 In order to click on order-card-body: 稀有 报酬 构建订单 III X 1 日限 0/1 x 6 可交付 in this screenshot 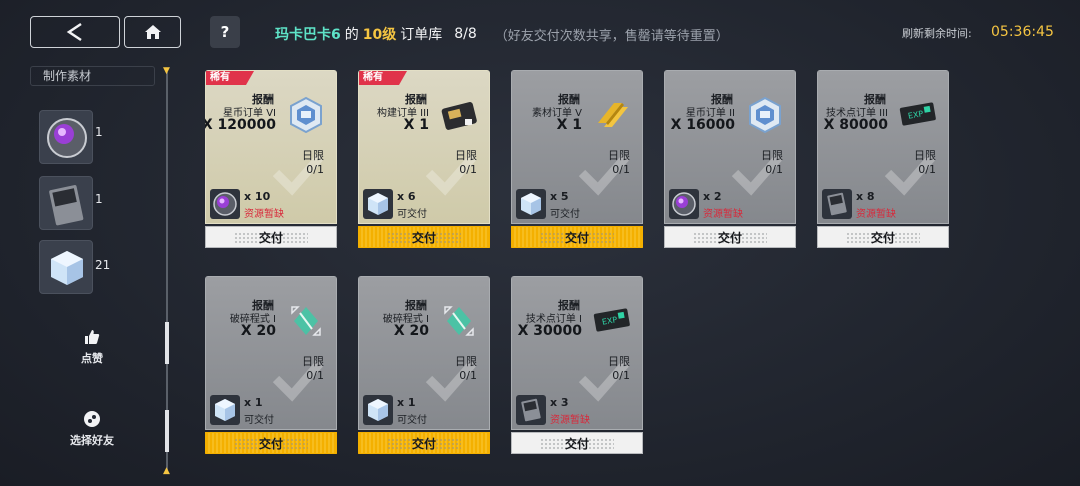, I will do `click(424, 147)`.